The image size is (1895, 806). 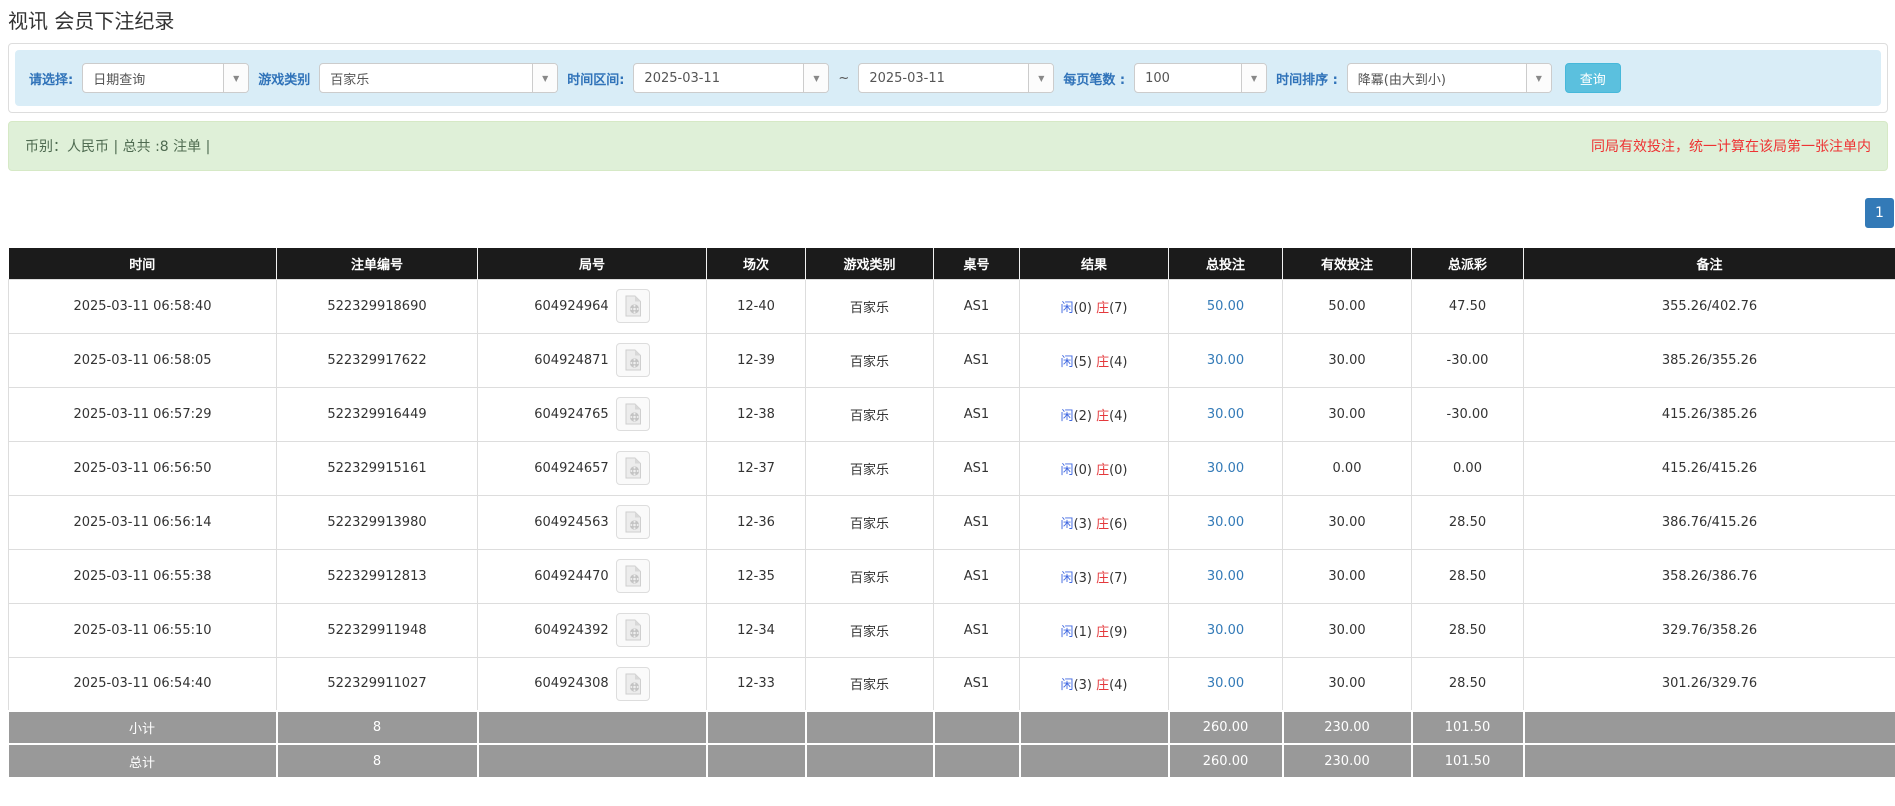 I want to click on query-type-select: 日期查询 ▼, so click(x=165, y=78).